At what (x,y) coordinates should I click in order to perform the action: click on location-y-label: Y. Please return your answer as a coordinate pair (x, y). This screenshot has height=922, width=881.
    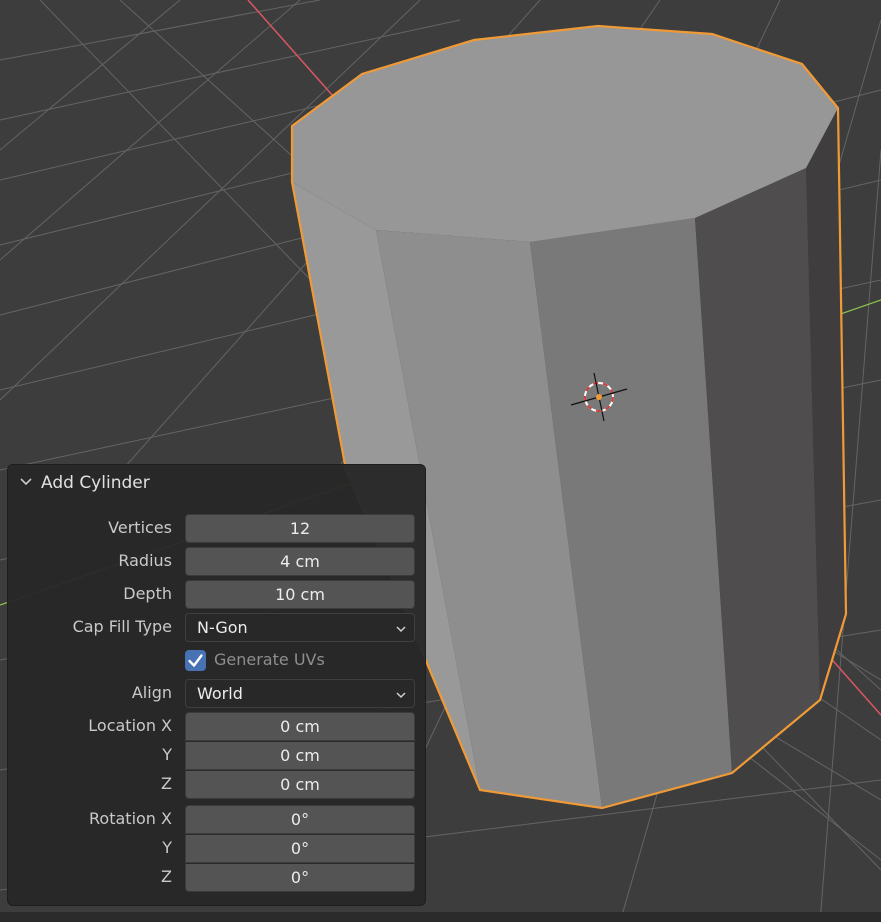
    Looking at the image, I should click on (167, 754).